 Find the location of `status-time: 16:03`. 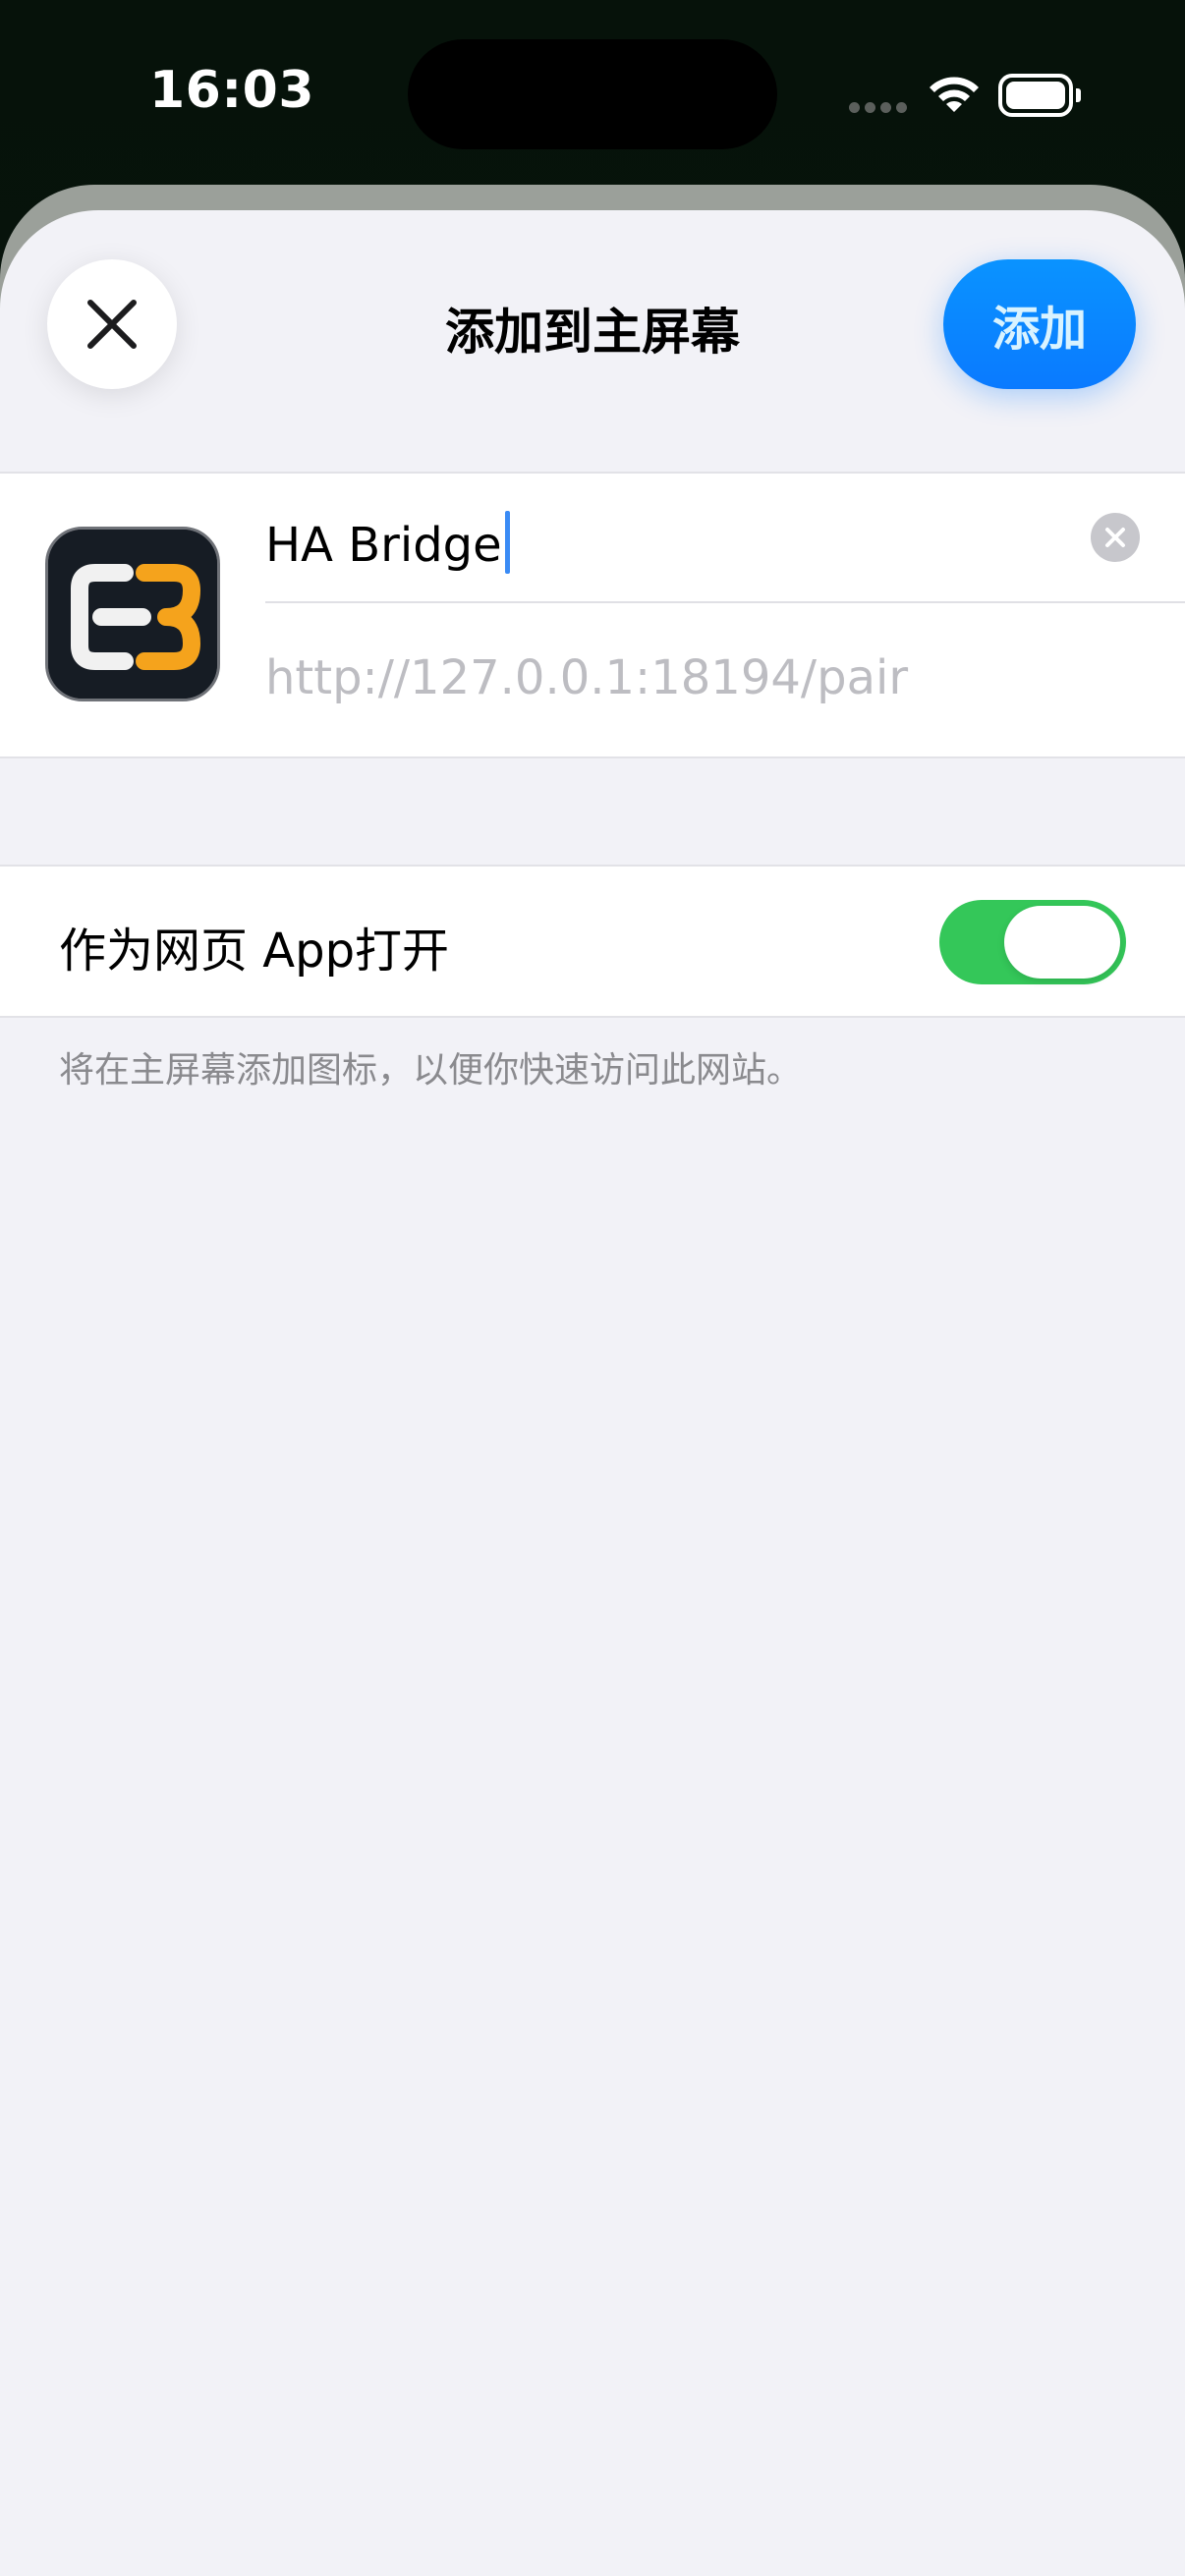

status-time: 16:03 is located at coordinates (232, 90).